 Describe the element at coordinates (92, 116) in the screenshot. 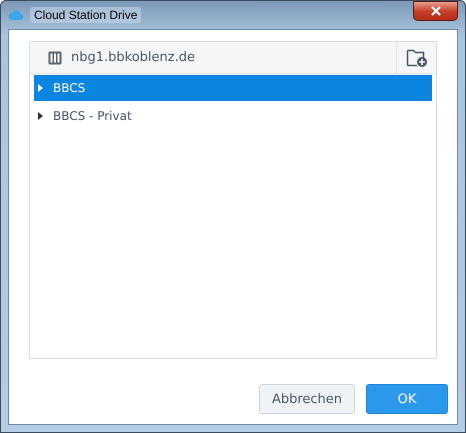

I see `folder-name: BBCS - Privat` at that location.